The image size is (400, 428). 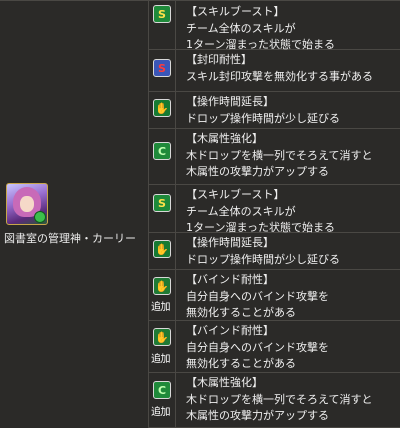 I want to click on awakening-text-line: スキル封印攻撃を無効化する事がある, so click(x=279, y=76).